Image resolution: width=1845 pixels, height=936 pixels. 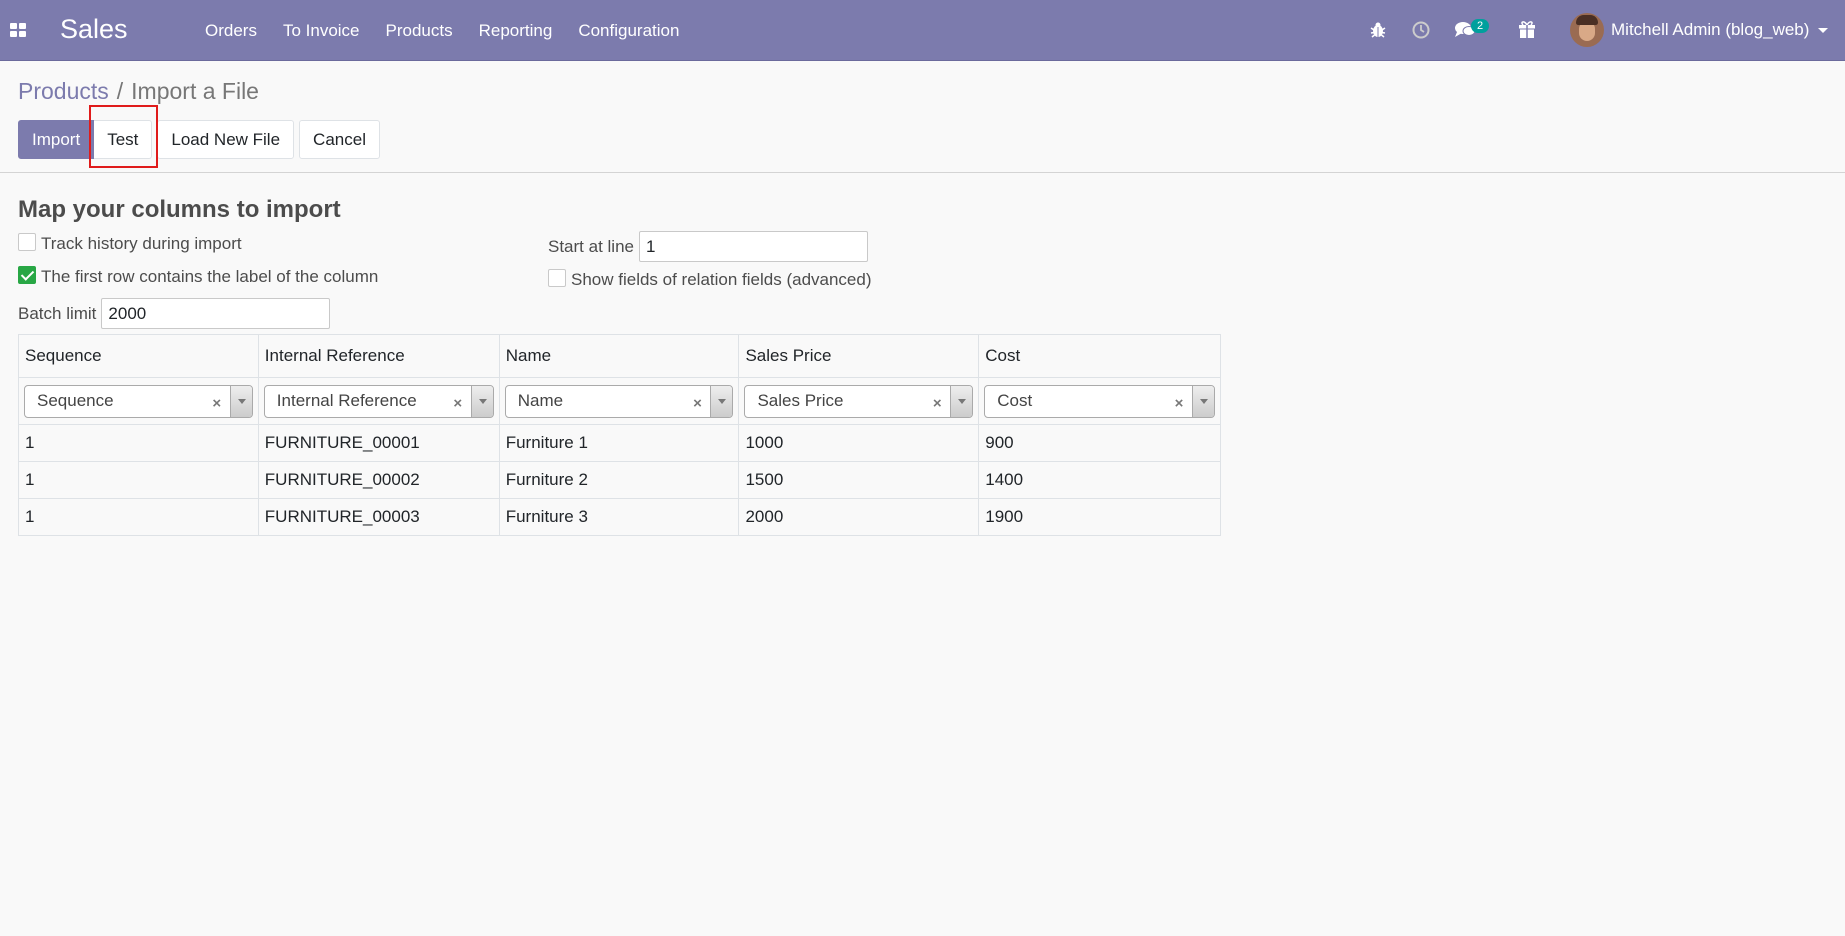 I want to click on selected-field: Internal Reference, so click(x=346, y=400).